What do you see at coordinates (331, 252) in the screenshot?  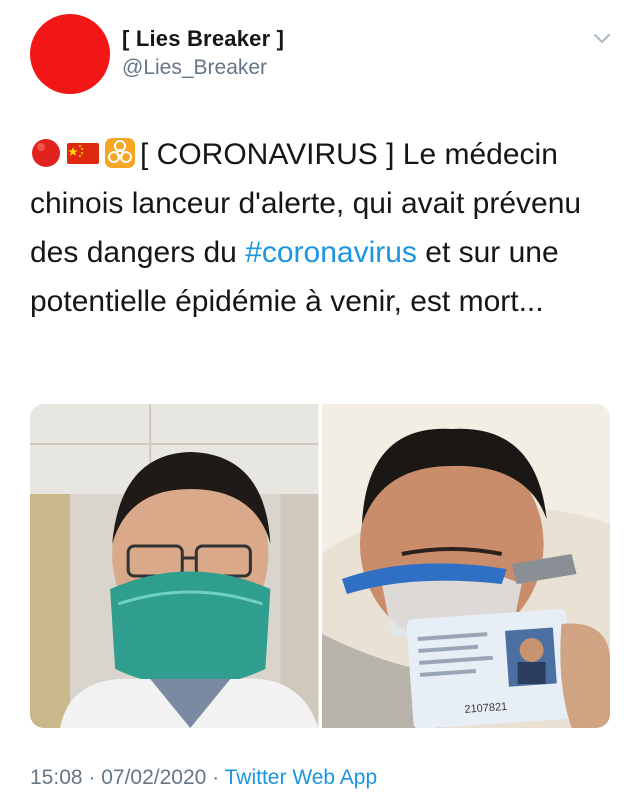 I see `hashtag-link: #coronavirus` at bounding box center [331, 252].